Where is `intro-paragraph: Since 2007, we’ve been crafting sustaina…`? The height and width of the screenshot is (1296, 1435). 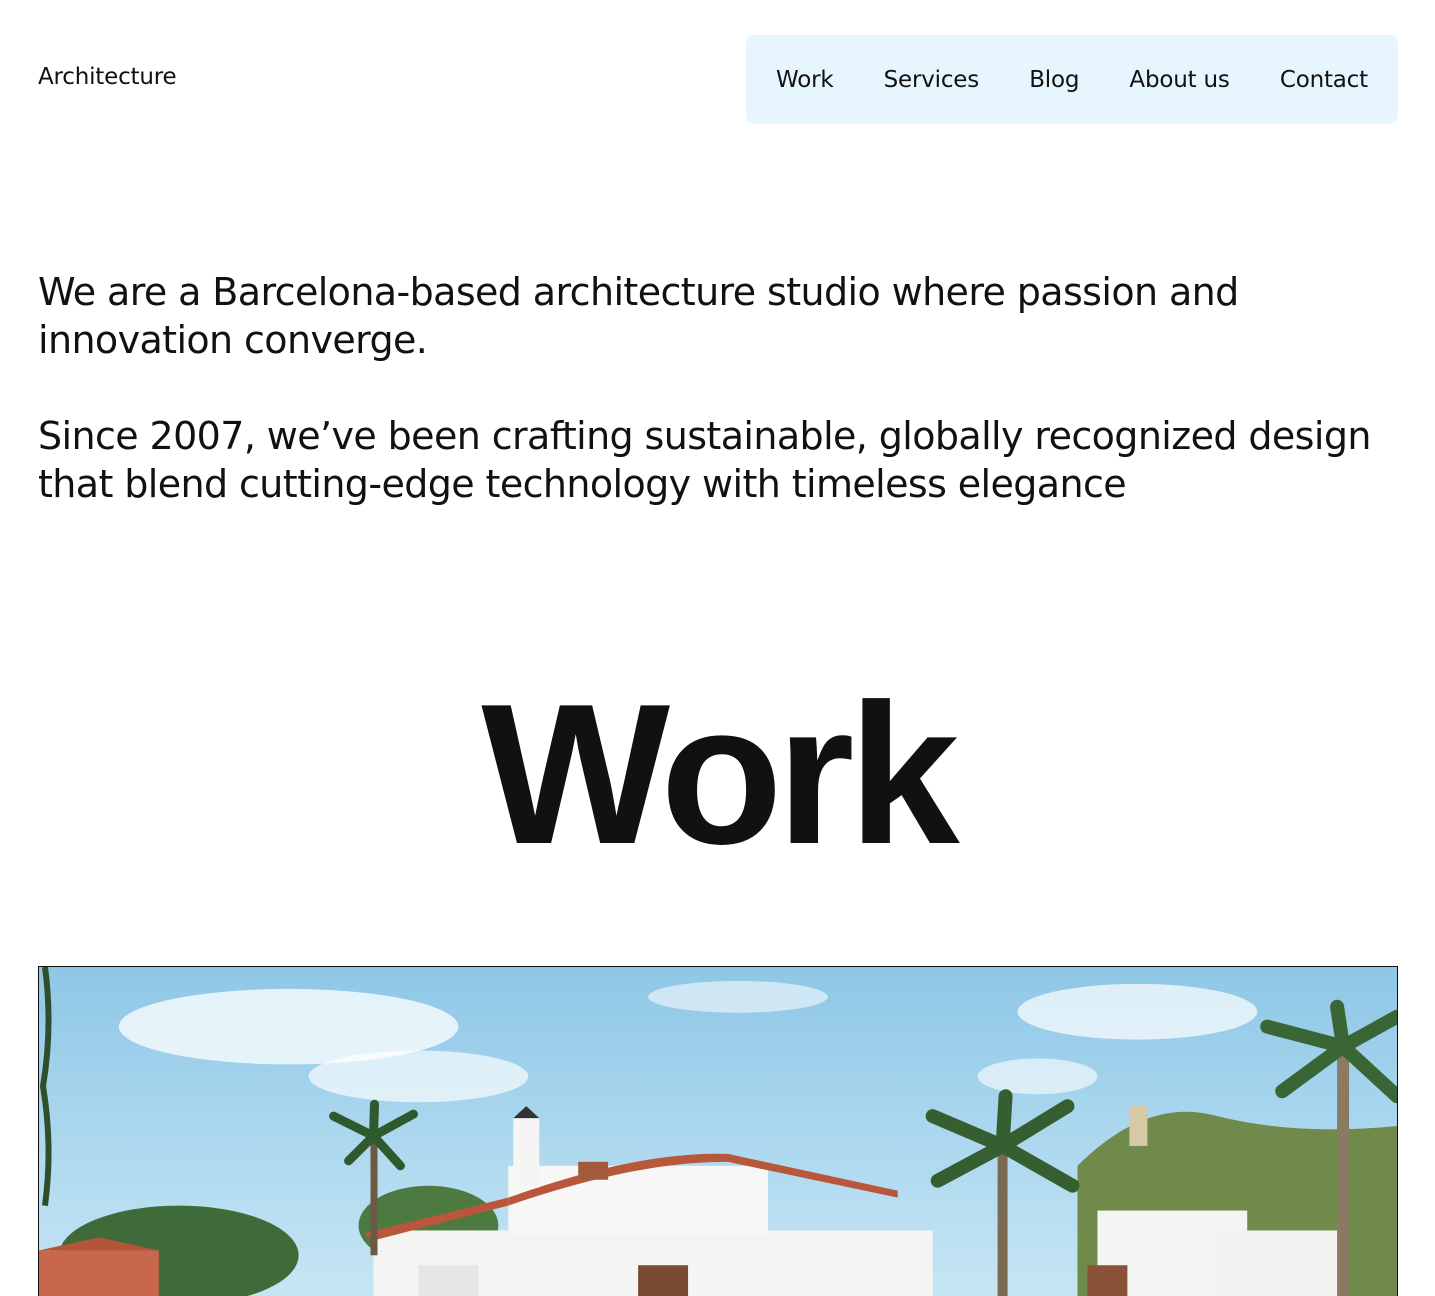
intro-paragraph: Since 2007, we’ve been crafting sustaina… is located at coordinates (704, 460).